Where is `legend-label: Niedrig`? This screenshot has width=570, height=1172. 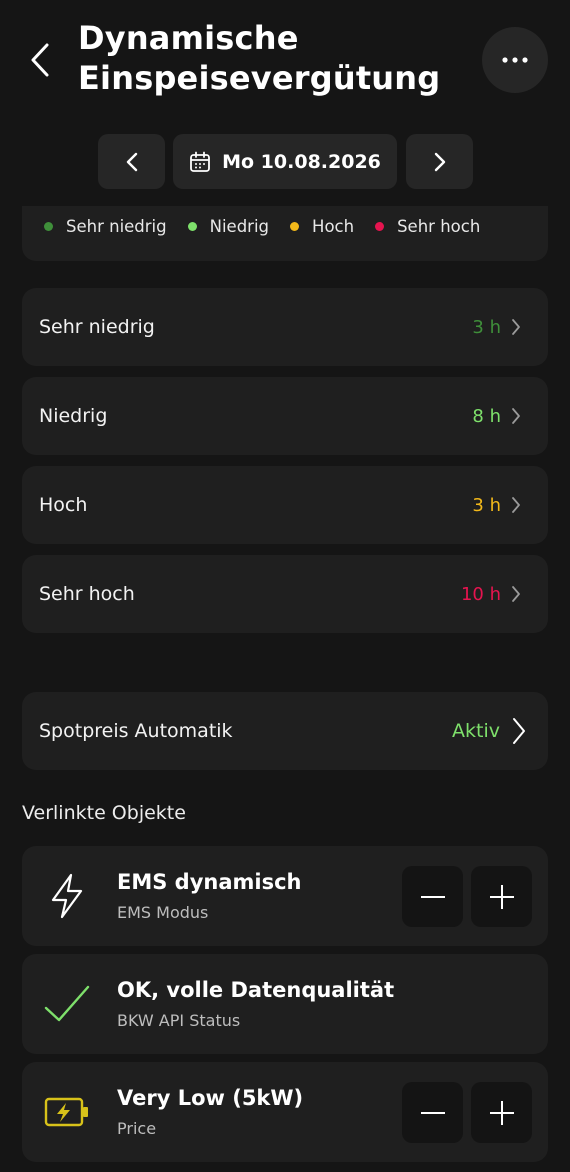 legend-label: Niedrig is located at coordinates (239, 226).